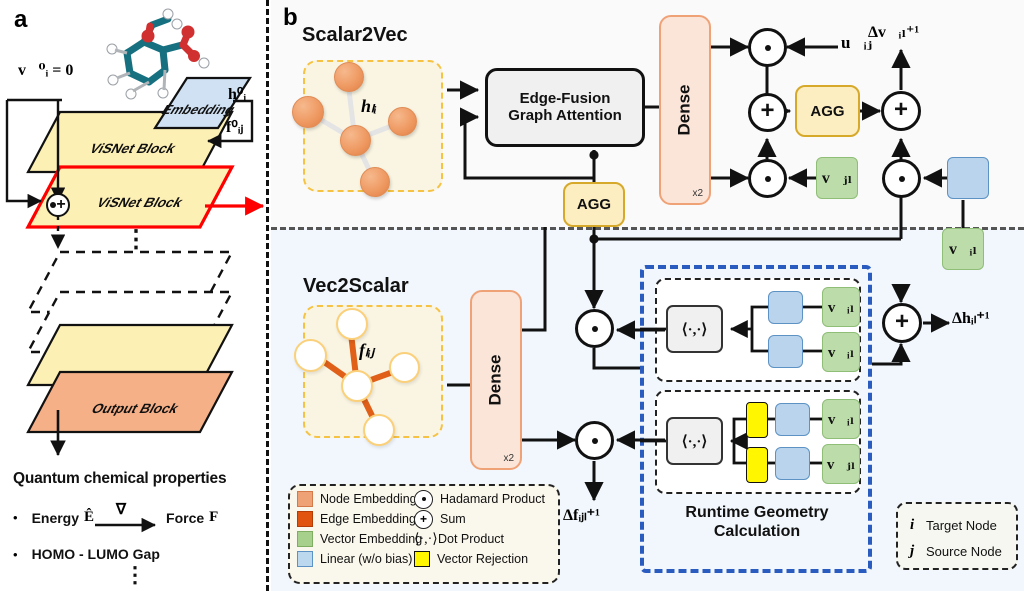 The image size is (1024, 591). I want to click on sum-operator-vector-update: +, so click(901, 111).